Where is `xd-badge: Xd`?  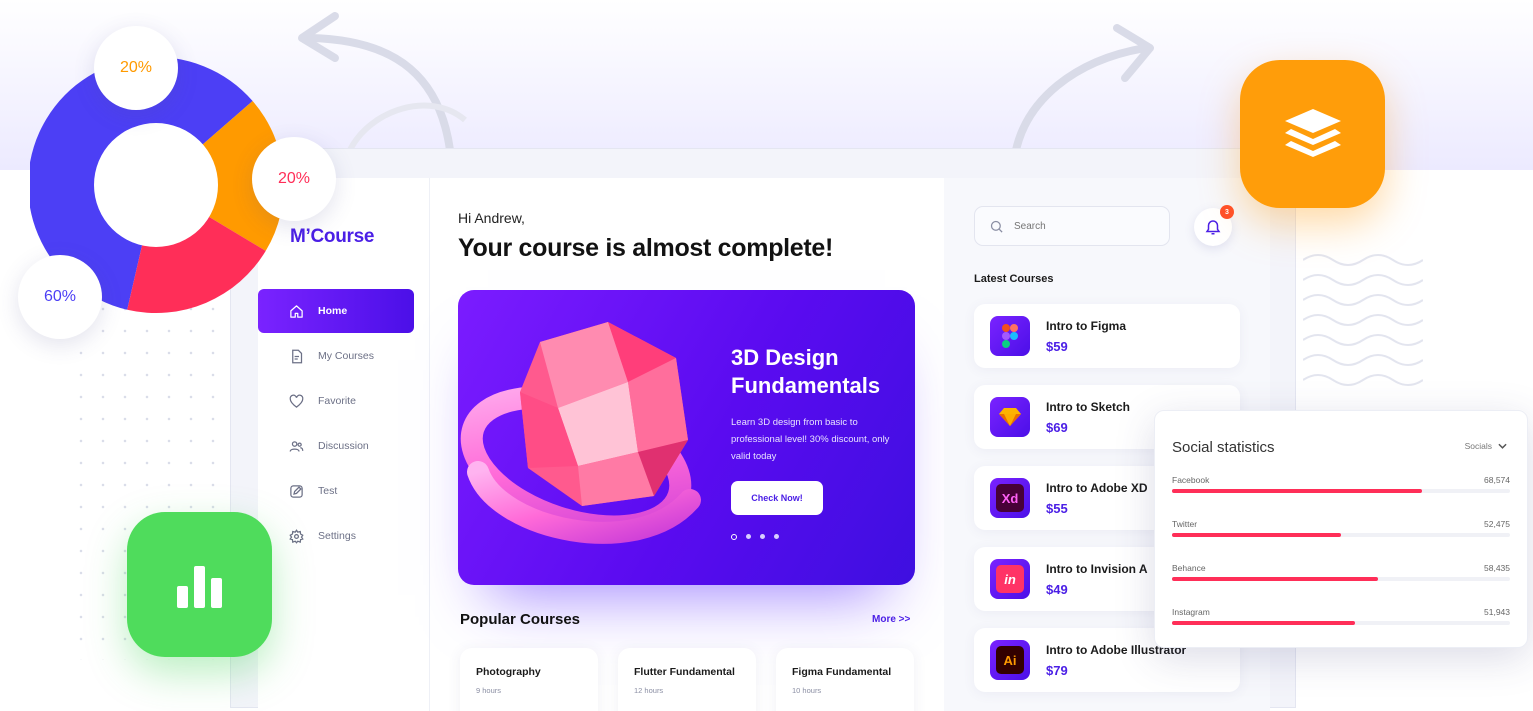
xd-badge: Xd is located at coordinates (1010, 498).